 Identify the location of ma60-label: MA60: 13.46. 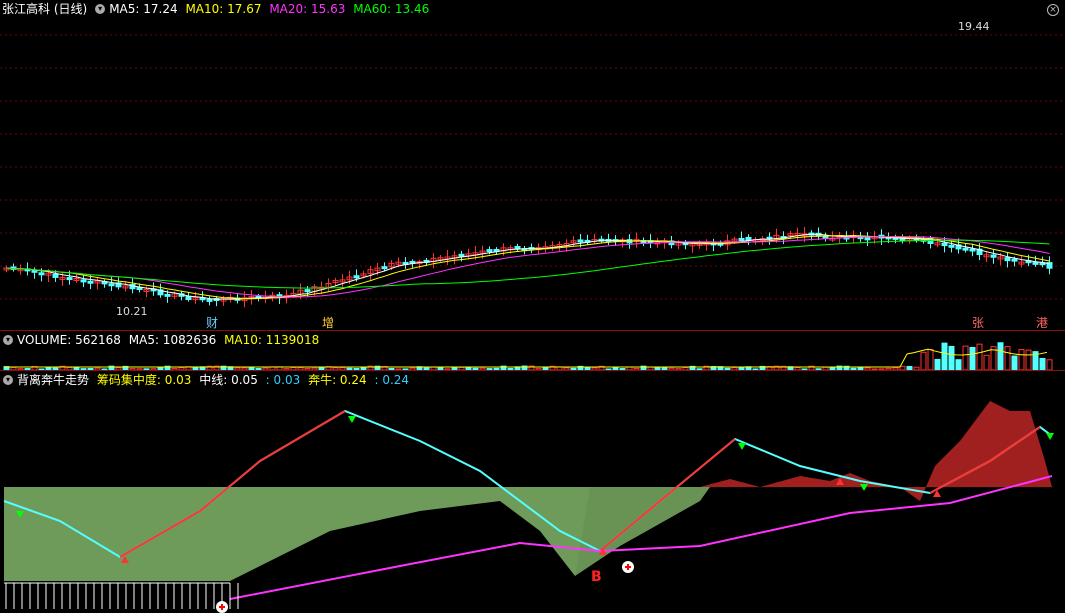
(391, 9).